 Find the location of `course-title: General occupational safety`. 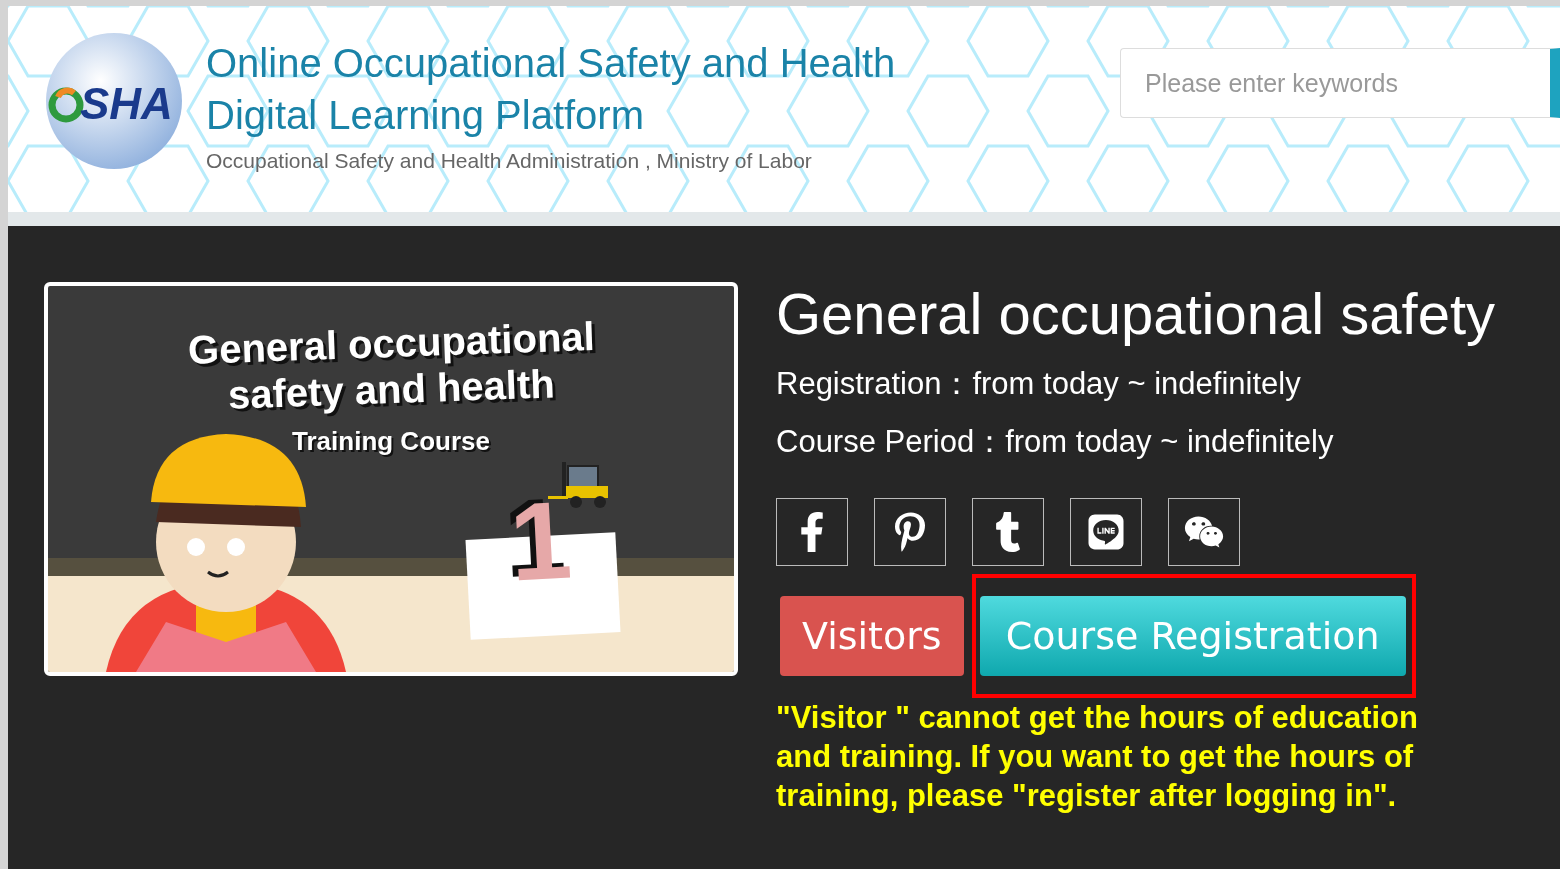

course-title: General occupational safety is located at coordinates (1135, 314).